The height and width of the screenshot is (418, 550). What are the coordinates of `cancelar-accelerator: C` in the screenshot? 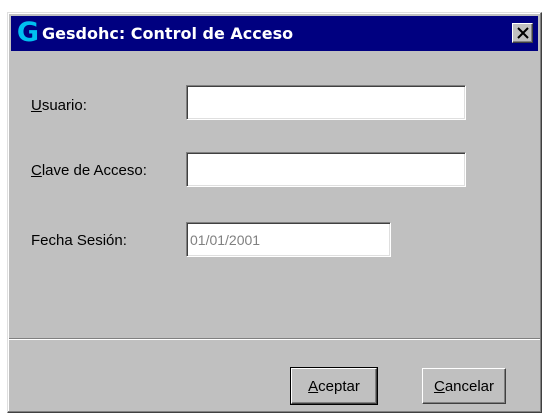 It's located at (439, 386).